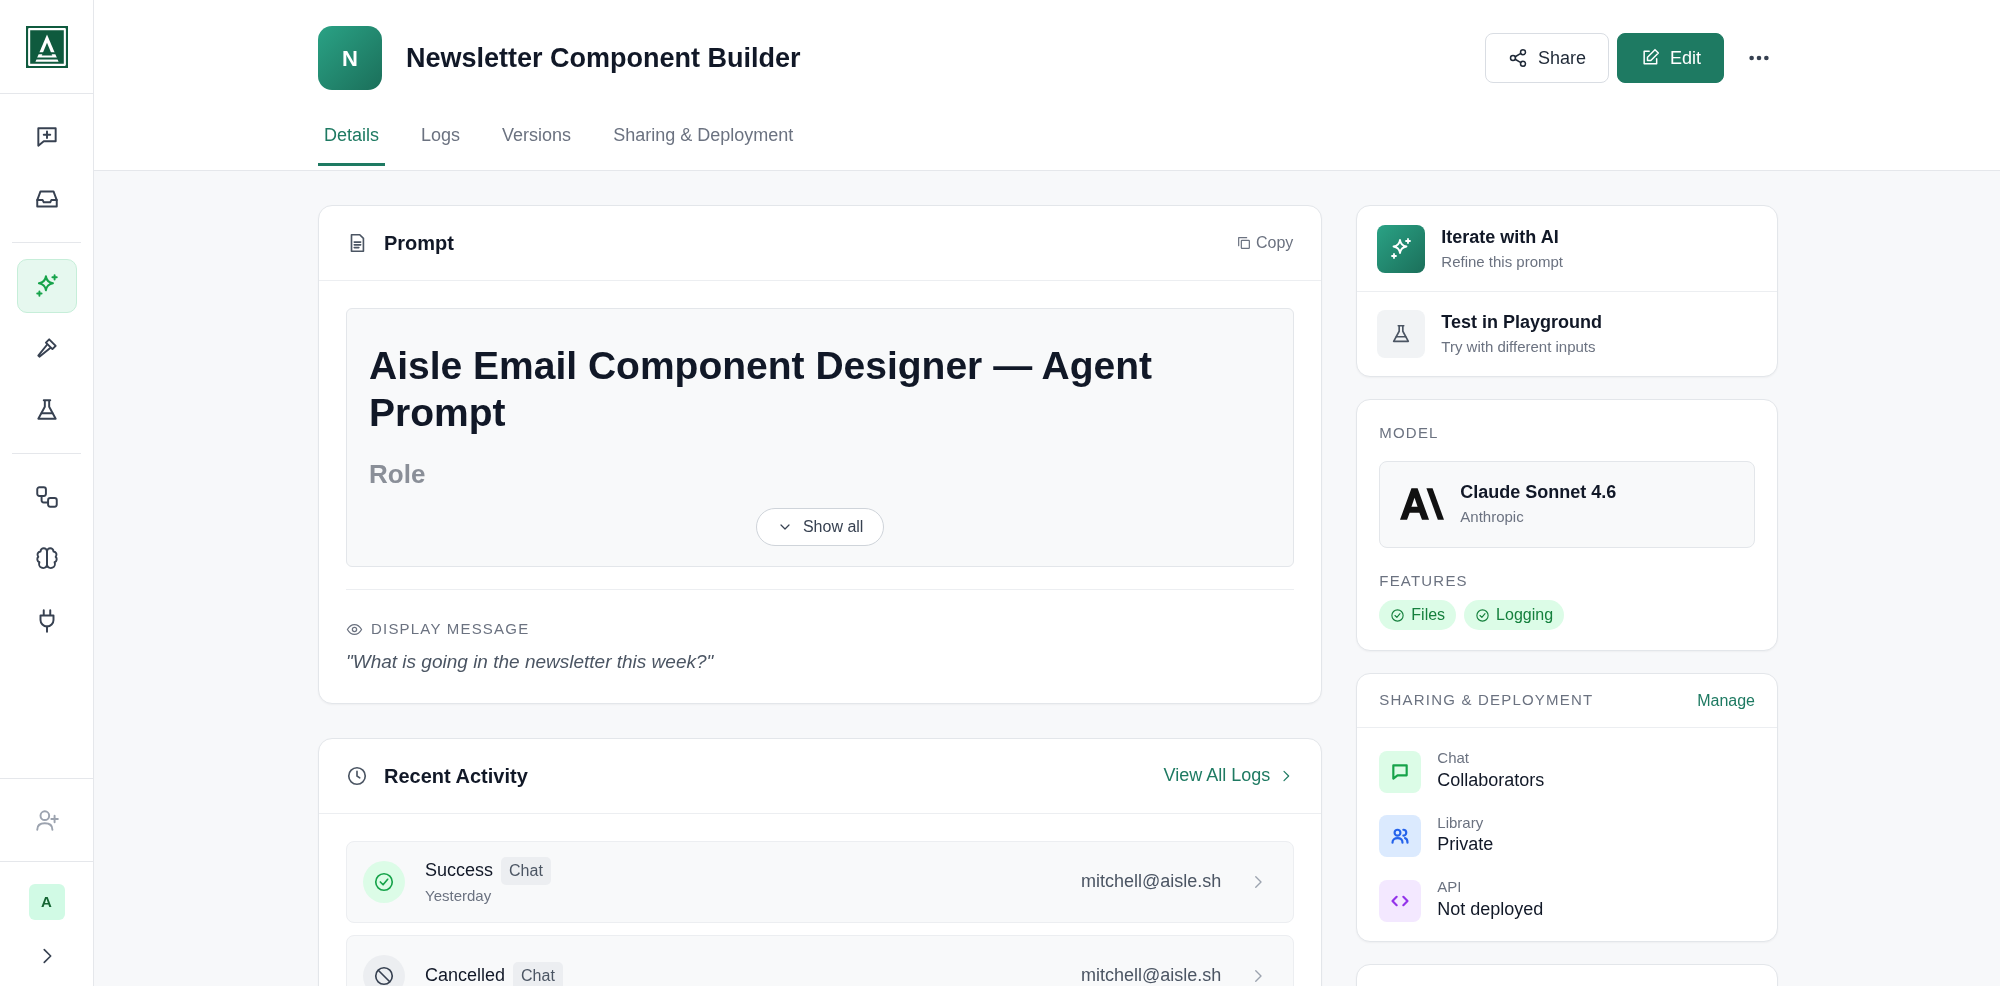 The width and height of the screenshot is (2000, 986). Describe the element at coordinates (603, 58) in the screenshot. I see `page-title: Newsletter Component Builder` at that location.